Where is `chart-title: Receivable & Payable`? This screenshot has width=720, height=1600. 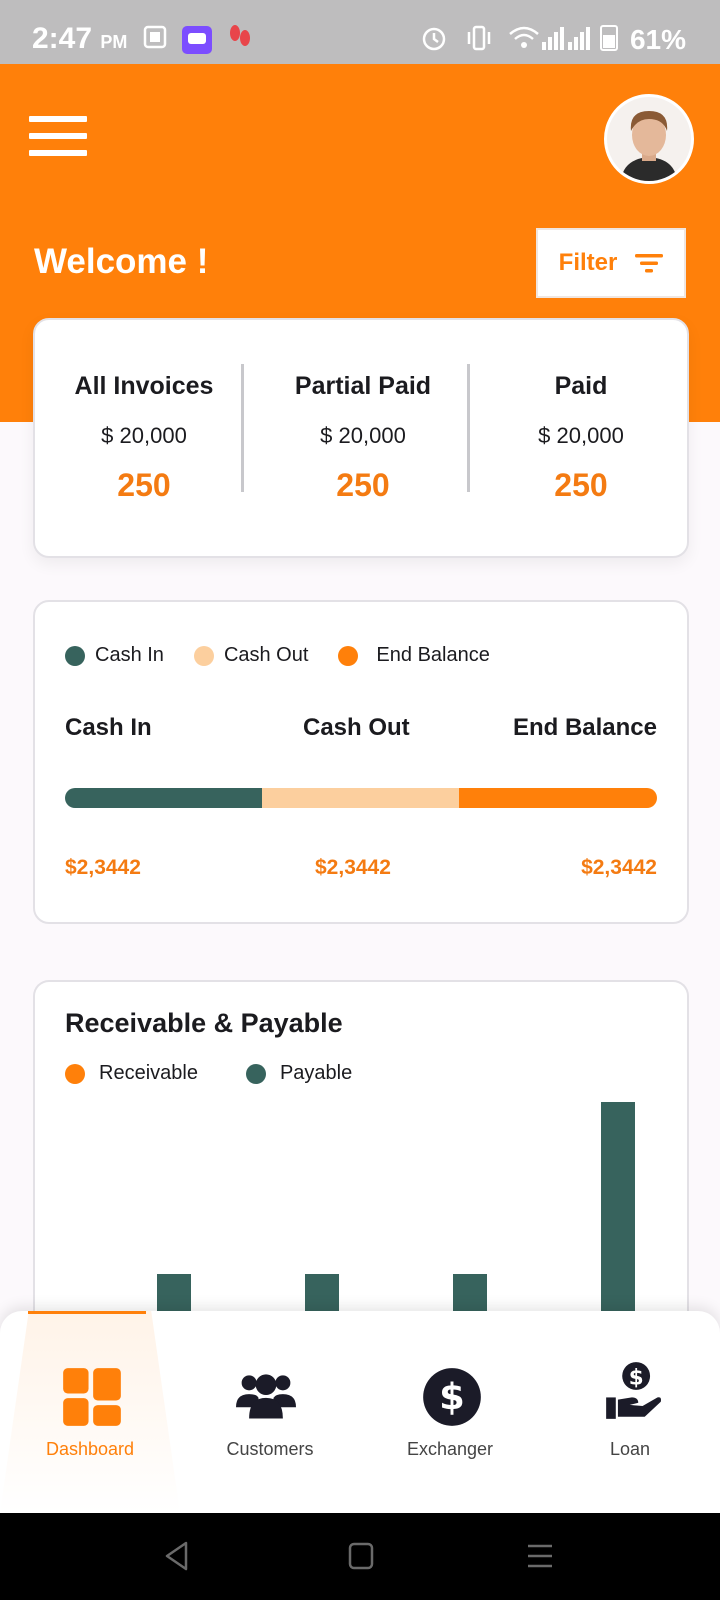 chart-title: Receivable & Payable is located at coordinates (204, 1023).